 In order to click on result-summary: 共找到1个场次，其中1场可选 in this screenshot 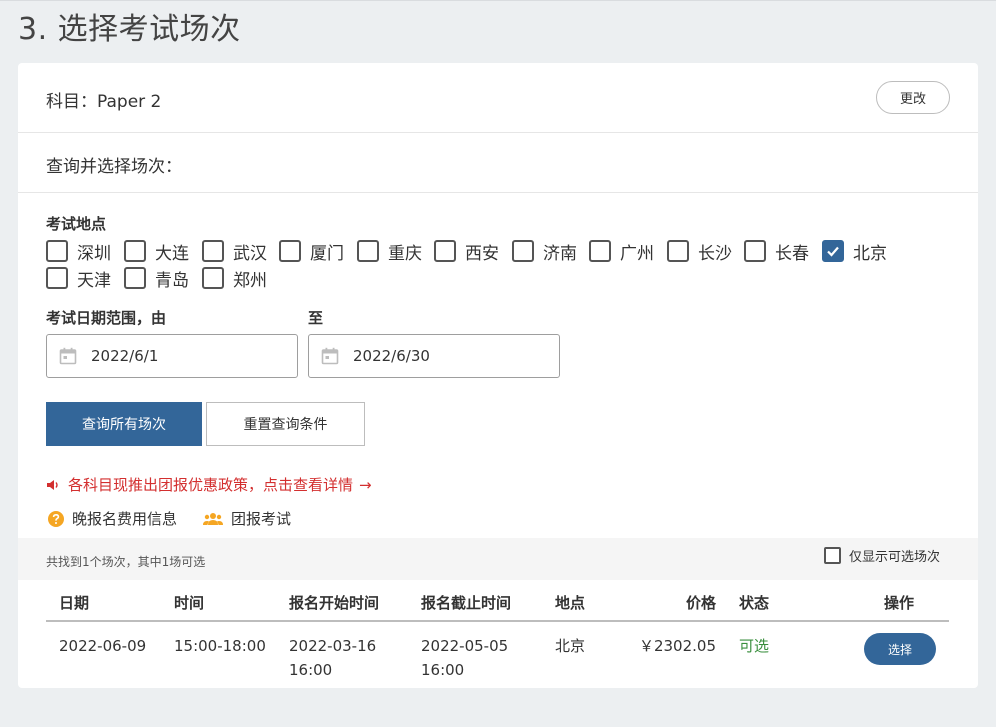, I will do `click(126, 562)`.